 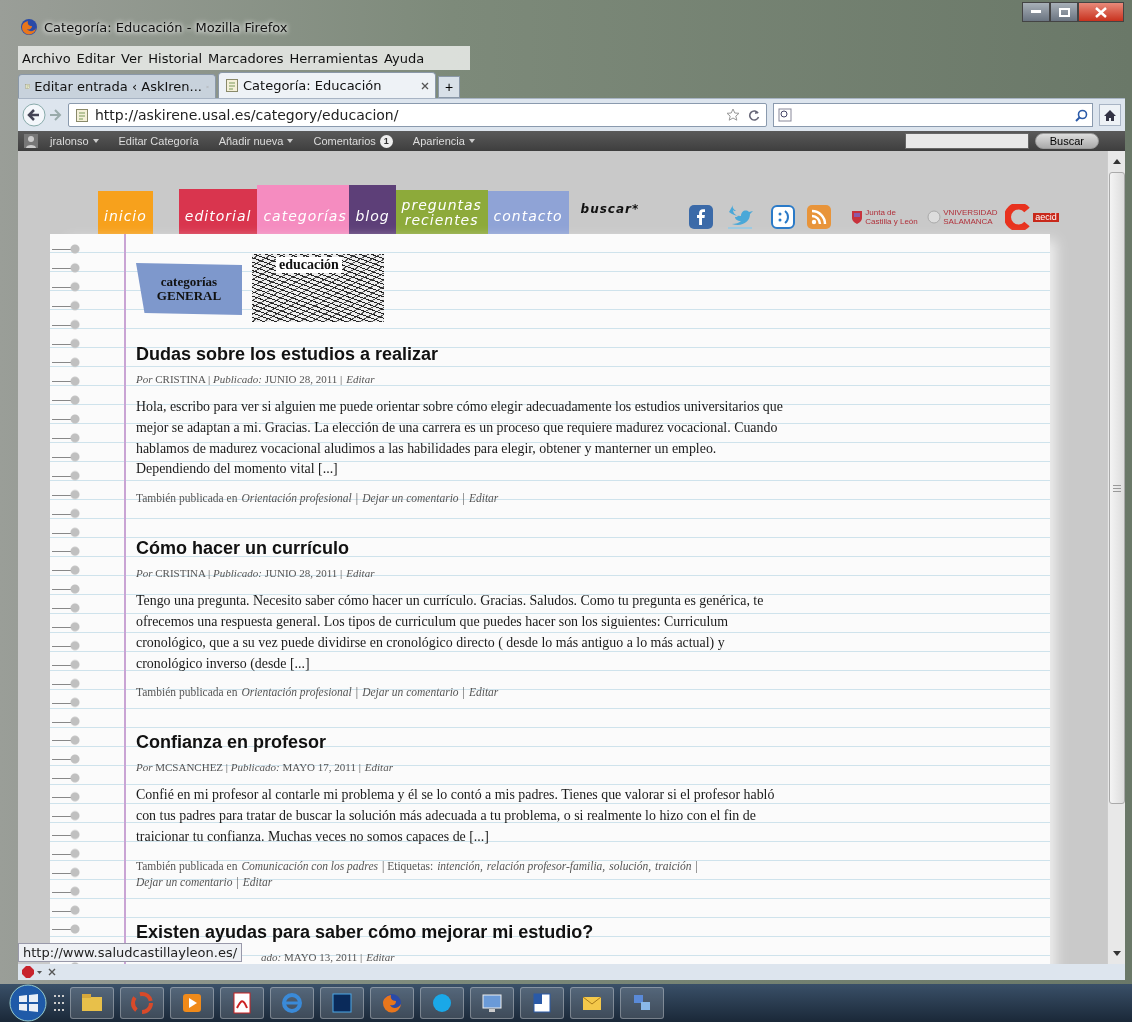 What do you see at coordinates (893, 217) in the screenshot?
I see `partner-name: Junta de Castilla y León` at bounding box center [893, 217].